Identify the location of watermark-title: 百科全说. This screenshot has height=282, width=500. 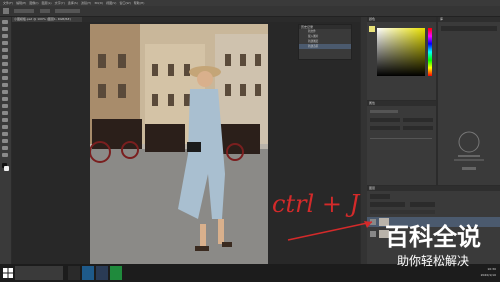
(433, 237).